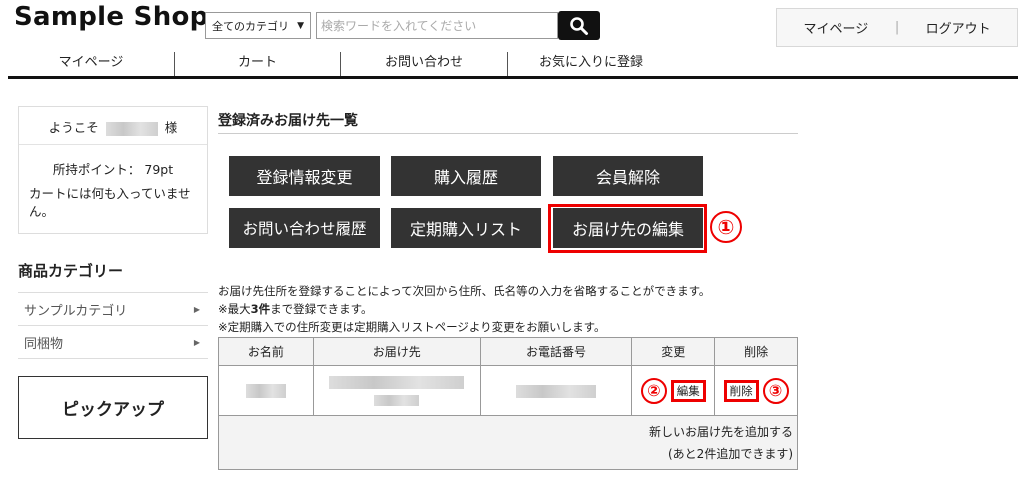 This screenshot has height=492, width=1030. I want to click on withdraw-membership-button: 会員解除, so click(628, 176).